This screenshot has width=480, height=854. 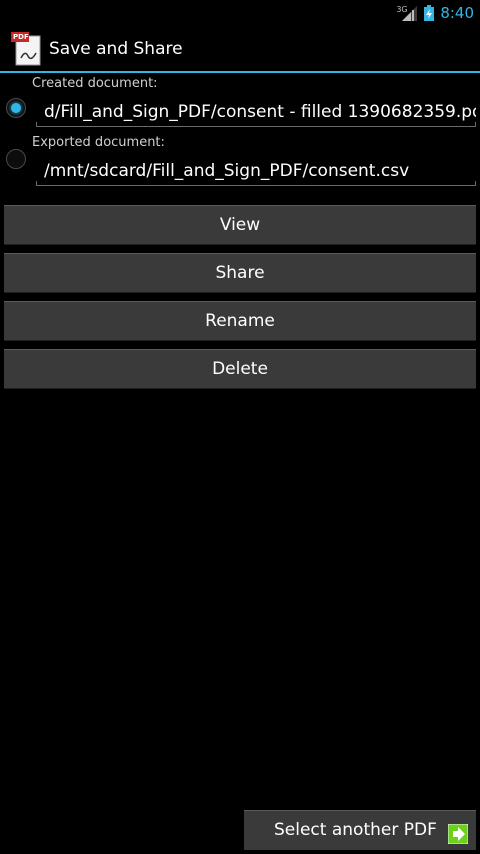 What do you see at coordinates (355, 830) in the screenshot?
I see `select-another-pdf-label: Select another PDF` at bounding box center [355, 830].